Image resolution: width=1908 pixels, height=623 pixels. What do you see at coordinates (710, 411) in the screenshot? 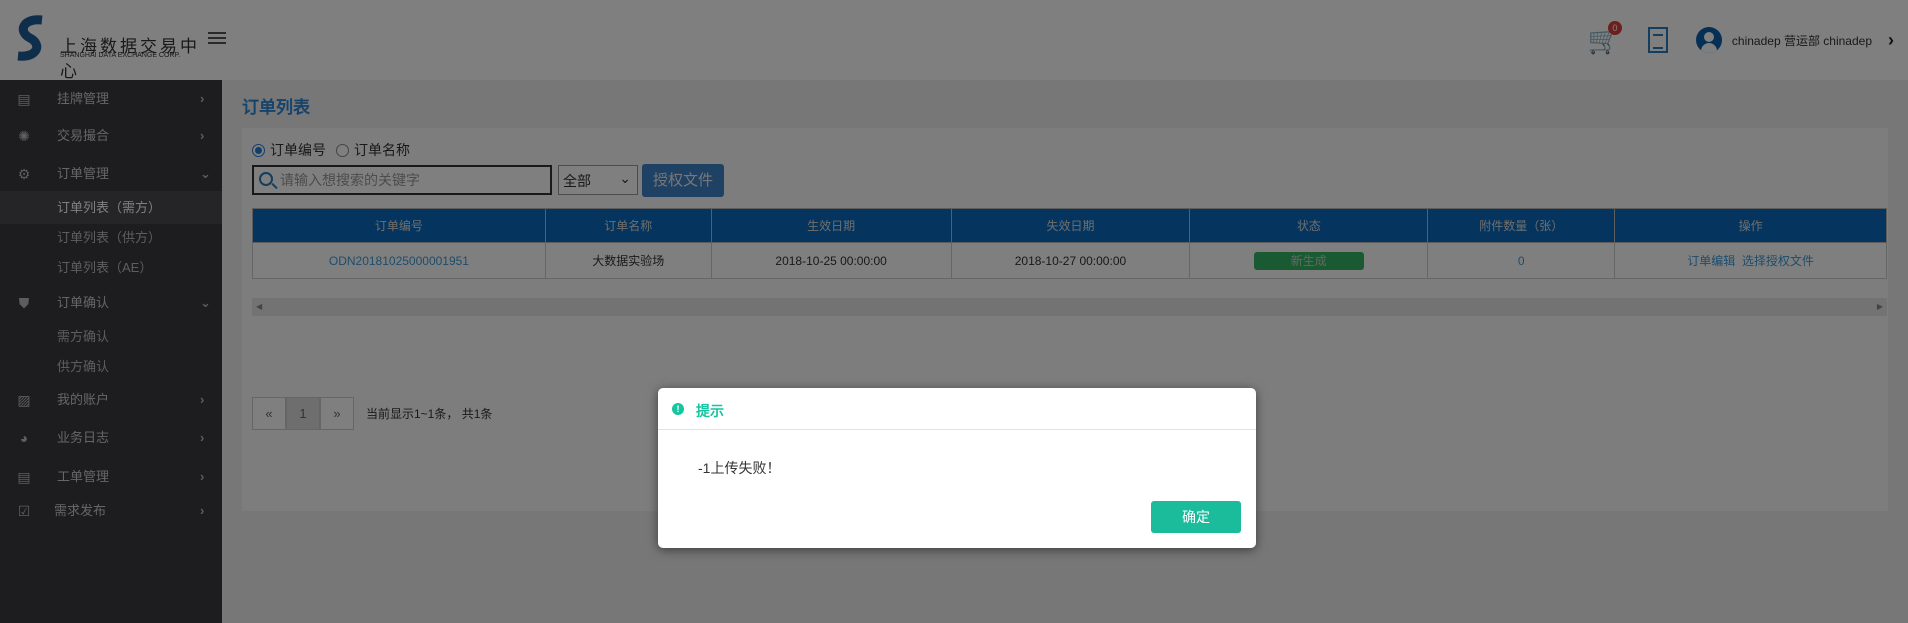
I see `dialog-title: 提示` at bounding box center [710, 411].